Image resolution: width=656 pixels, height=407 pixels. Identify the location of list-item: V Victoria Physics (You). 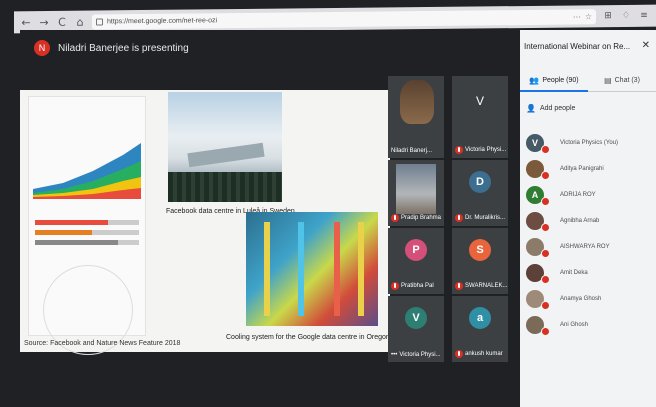
(589, 143).